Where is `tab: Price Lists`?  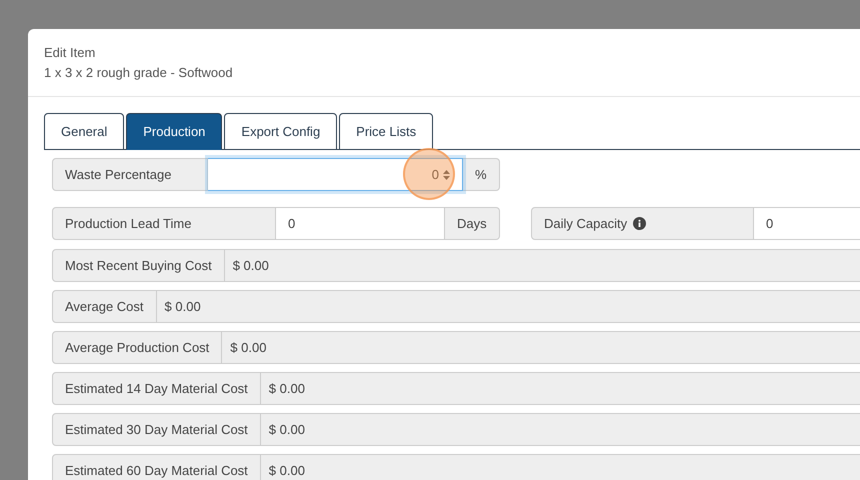 tab: Price Lists is located at coordinates (386, 131).